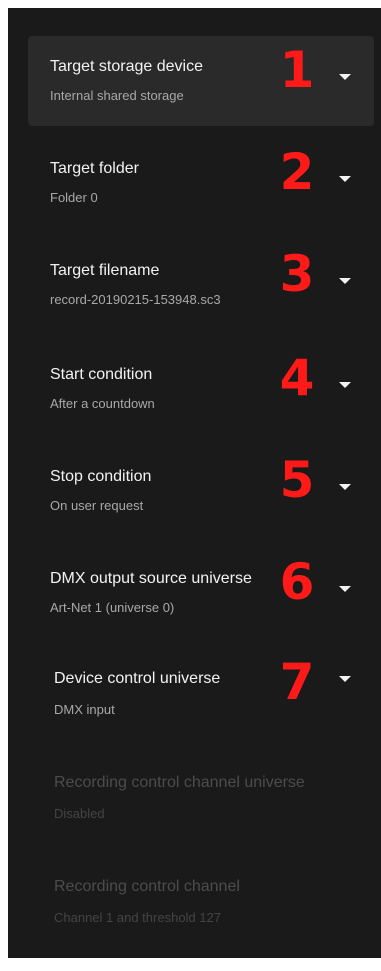  Describe the element at coordinates (297, 682) in the screenshot. I see `annotation-number: 7` at that location.